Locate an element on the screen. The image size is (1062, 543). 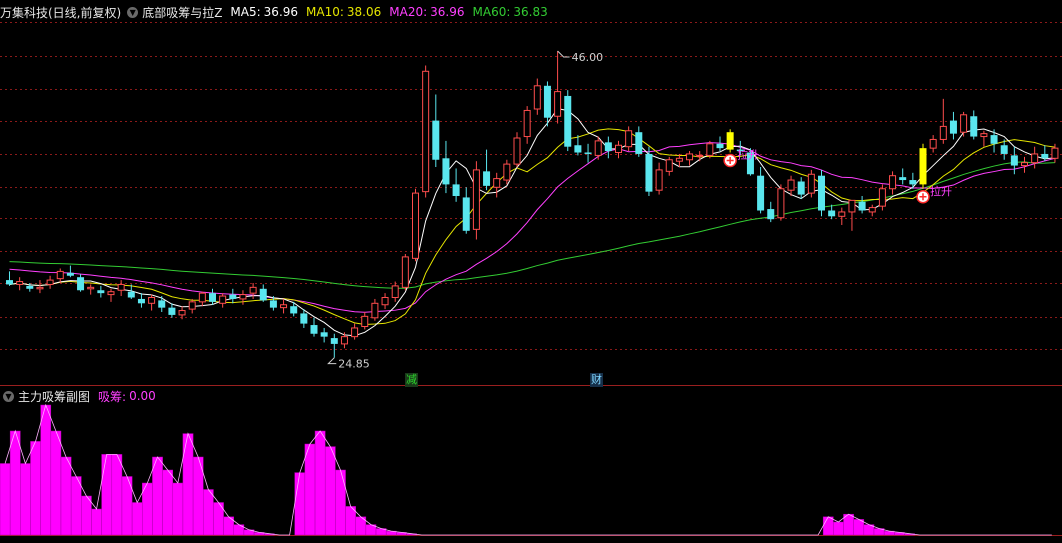
sub-chart-header: ▼ 主力吸筹副图 吸筹: 0.00 is located at coordinates (78, 396).